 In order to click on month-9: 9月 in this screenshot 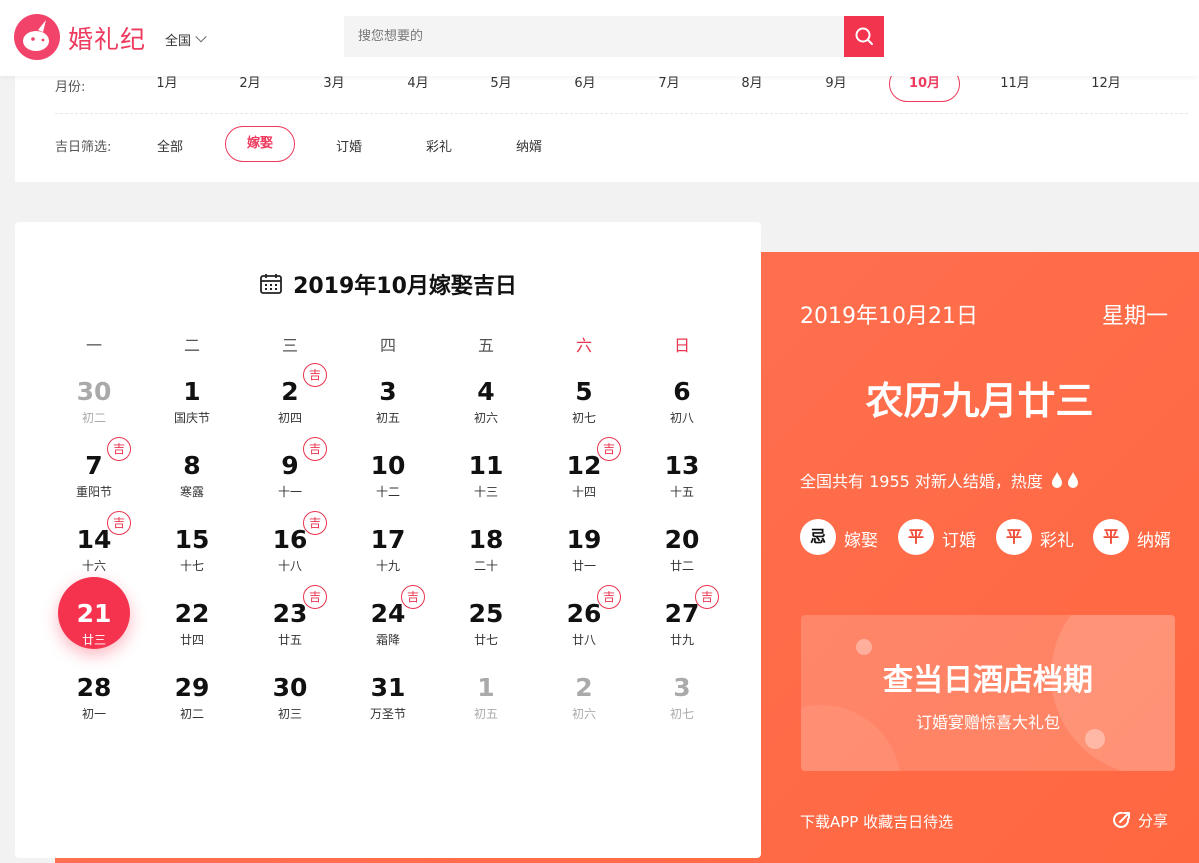, I will do `click(836, 84)`.